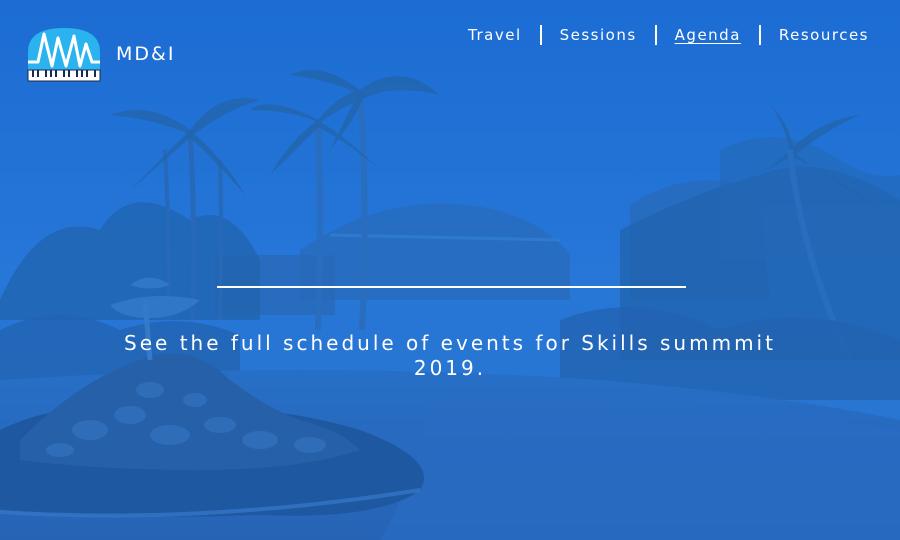  I want to click on nav-agenda-link: Agenda, so click(708, 35).